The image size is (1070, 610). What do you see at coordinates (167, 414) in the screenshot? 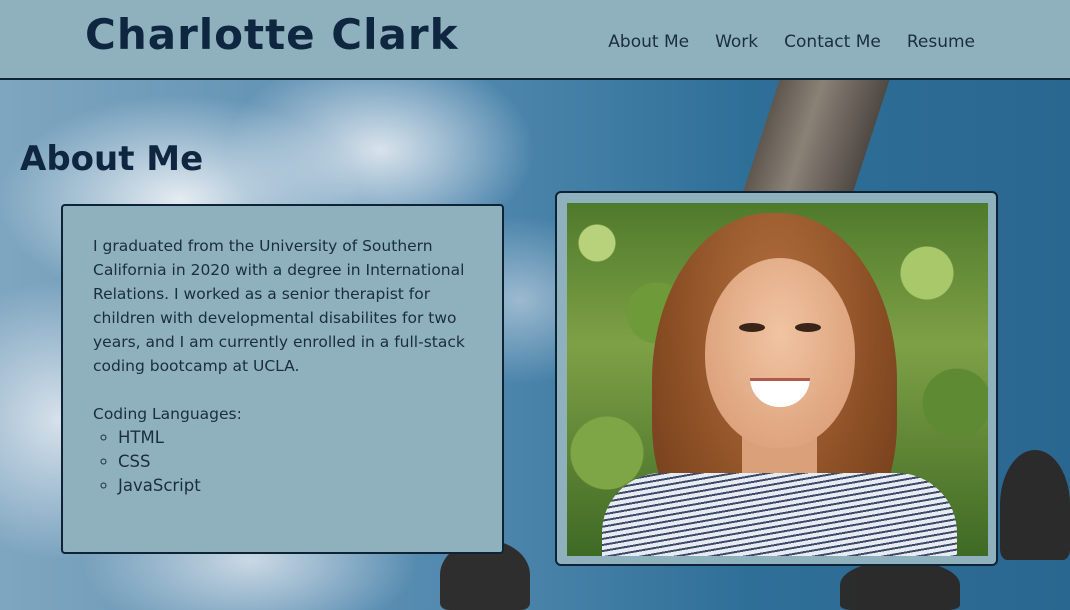
I see `coding-languages-label: Coding Languages:` at bounding box center [167, 414].